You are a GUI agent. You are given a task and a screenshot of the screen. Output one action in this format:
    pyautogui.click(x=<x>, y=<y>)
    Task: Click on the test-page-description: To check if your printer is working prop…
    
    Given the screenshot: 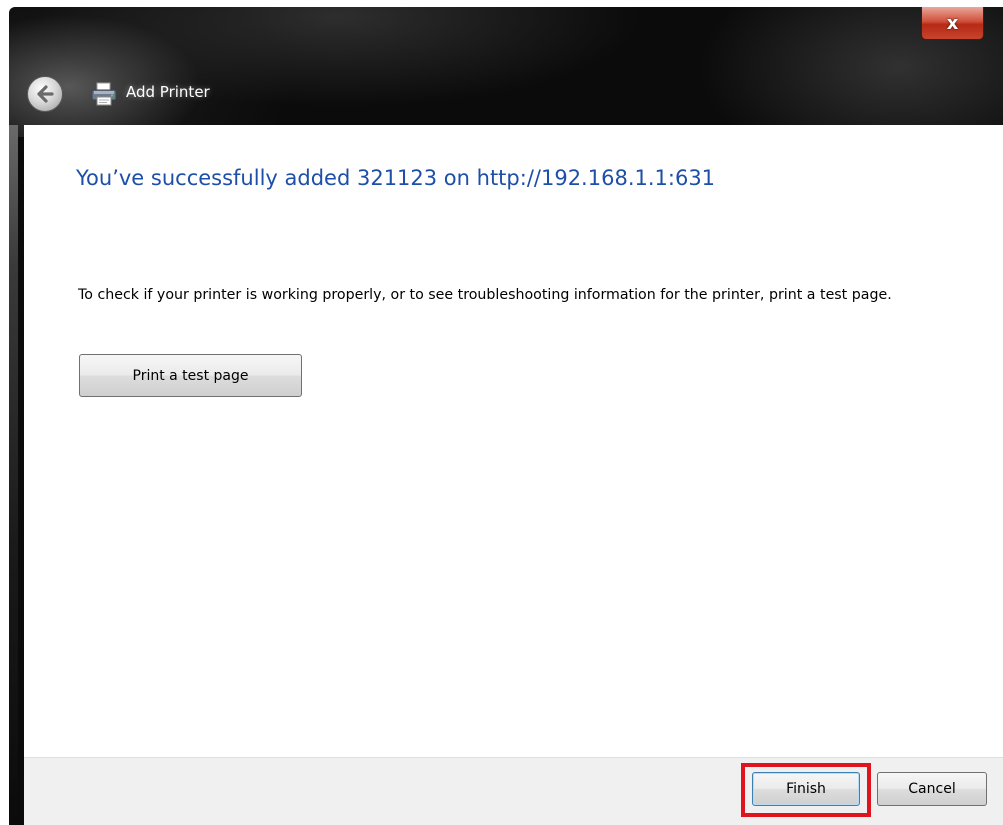 What is the action you would take?
    pyautogui.click(x=485, y=295)
    